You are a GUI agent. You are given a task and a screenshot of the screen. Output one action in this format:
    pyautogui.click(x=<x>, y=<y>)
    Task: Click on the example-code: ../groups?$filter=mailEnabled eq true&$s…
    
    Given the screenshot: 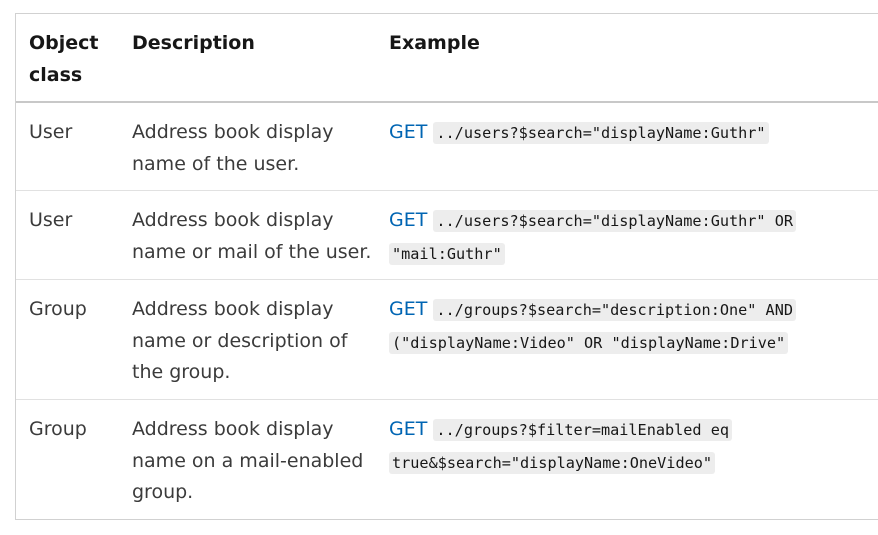 What is the action you would take?
    pyautogui.click(x=560, y=446)
    